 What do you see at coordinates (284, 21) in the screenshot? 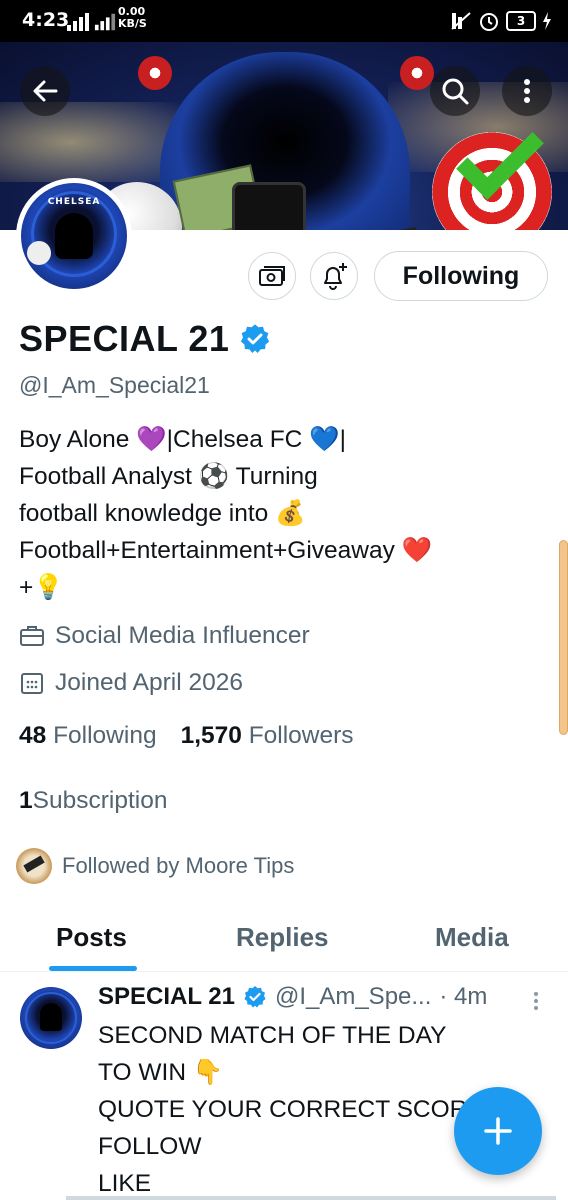
I see `status-bar: 4:23 0.00 KB/S 3` at bounding box center [284, 21].